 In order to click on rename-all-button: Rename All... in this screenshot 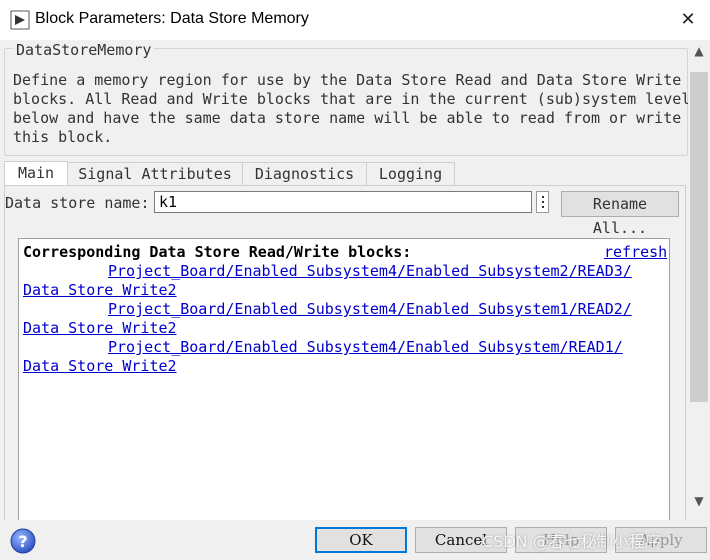, I will do `click(620, 214)`.